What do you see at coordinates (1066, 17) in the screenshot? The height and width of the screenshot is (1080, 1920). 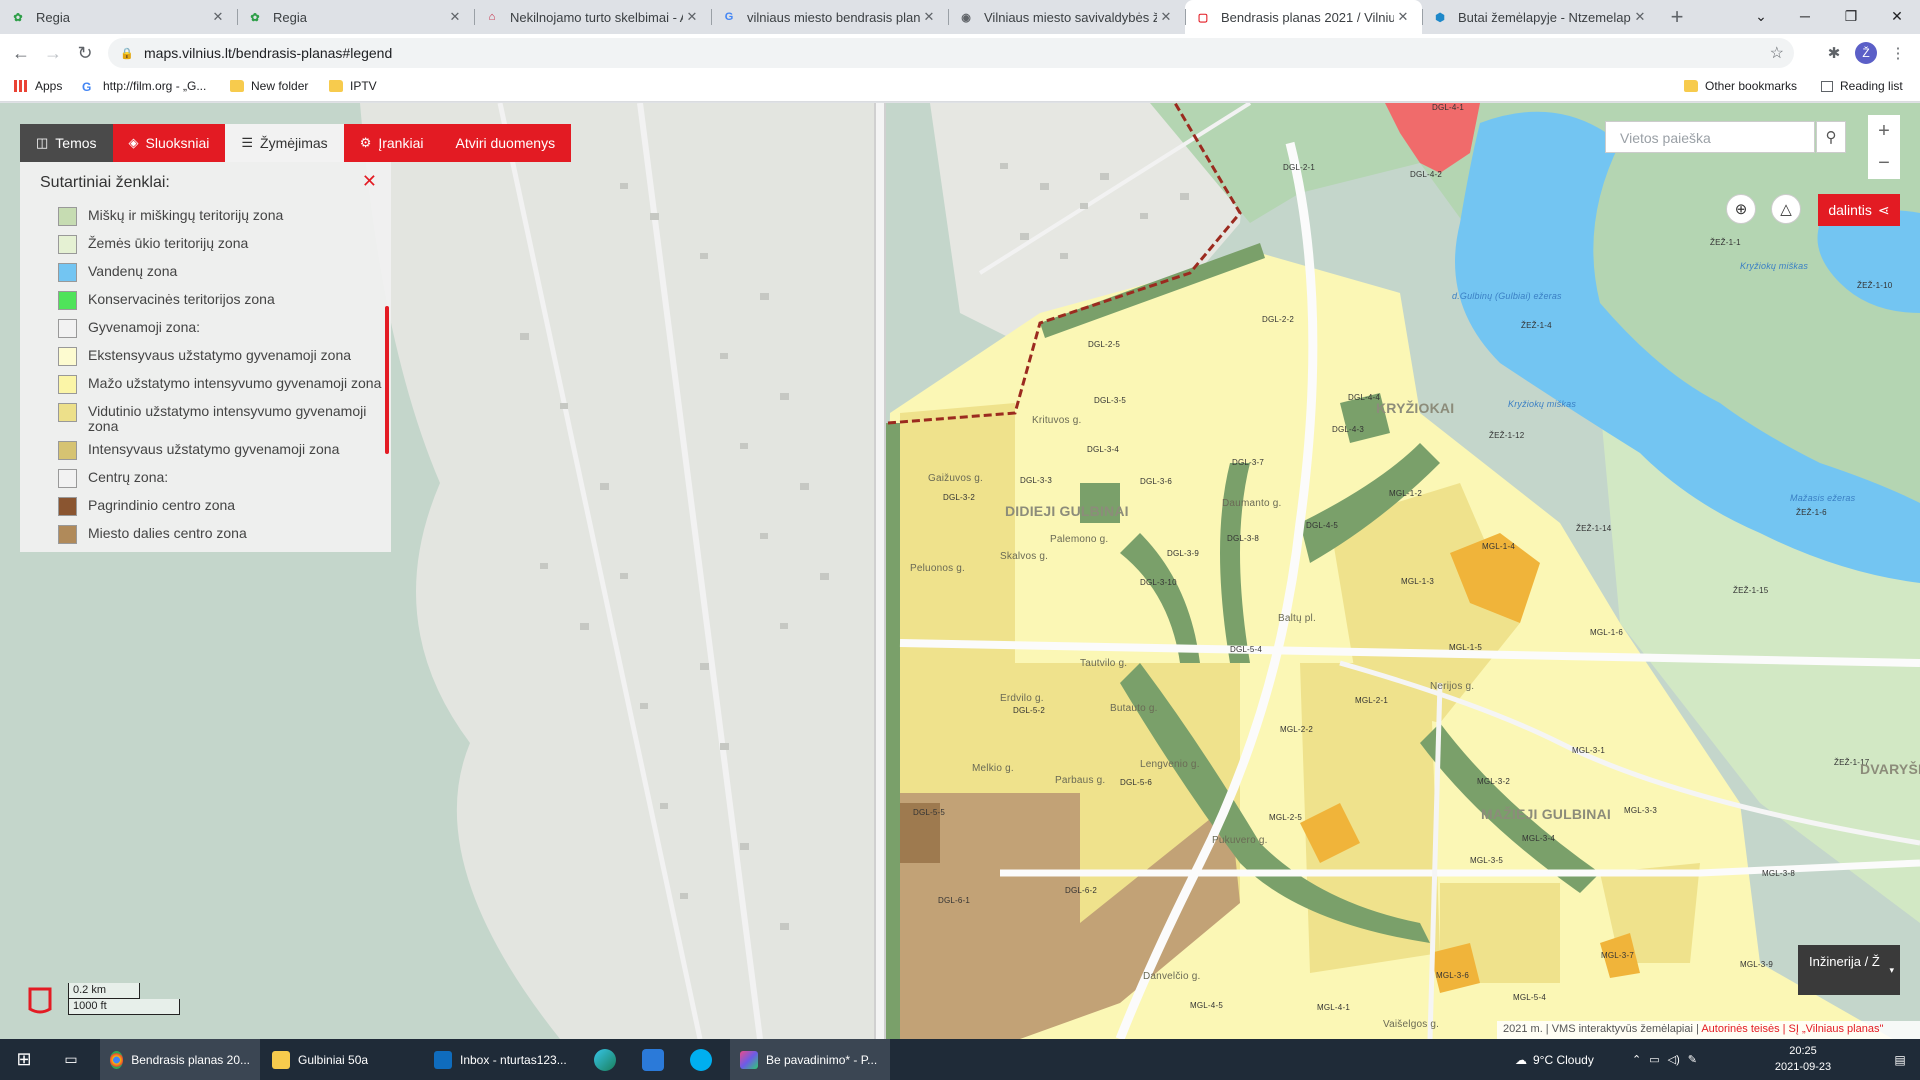 I see `browser-tab: ◉ Vilniaus miesto savivaldybės že ✕` at bounding box center [1066, 17].